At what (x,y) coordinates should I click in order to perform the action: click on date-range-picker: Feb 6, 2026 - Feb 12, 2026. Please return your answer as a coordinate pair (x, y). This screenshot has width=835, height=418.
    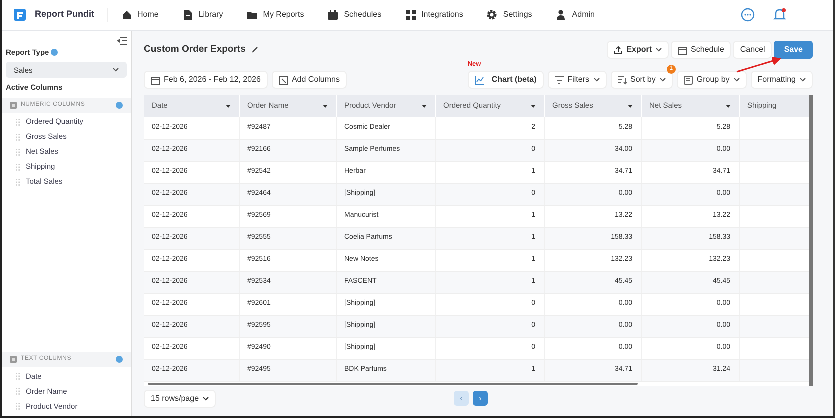
    Looking at the image, I should click on (206, 80).